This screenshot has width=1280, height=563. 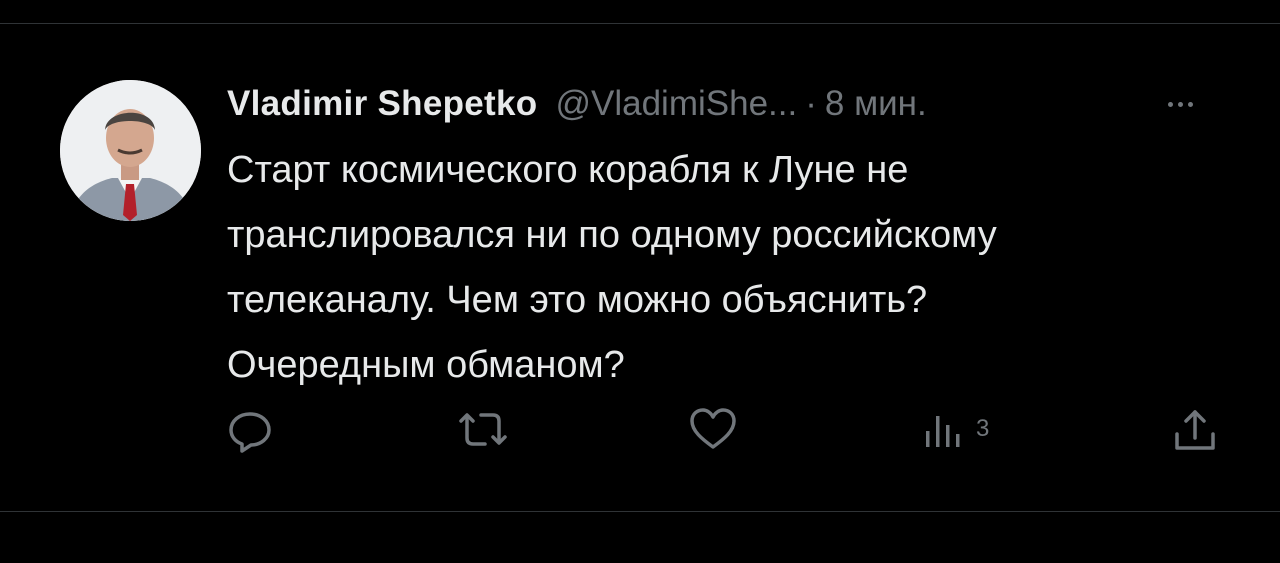 I want to click on reply-icon, so click(x=250, y=432).